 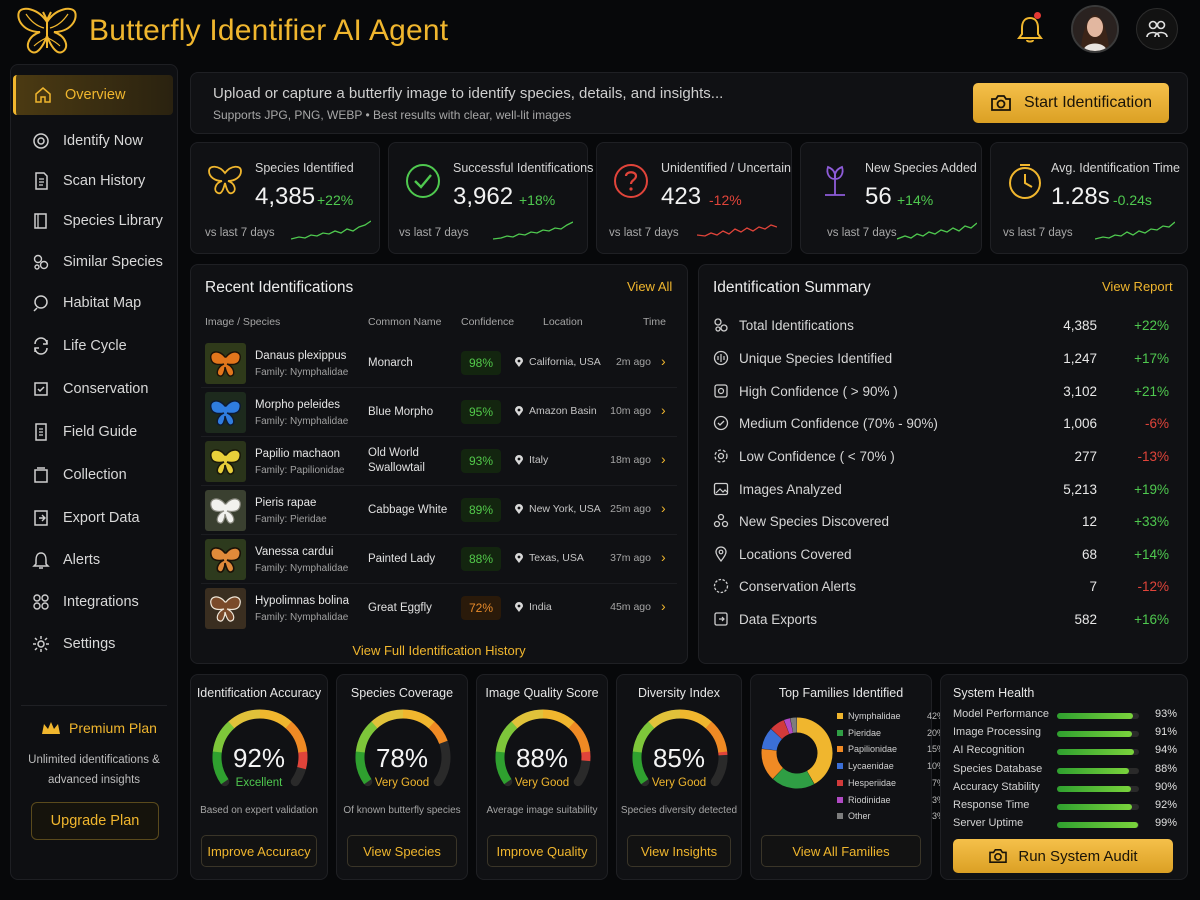 What do you see at coordinates (94, 221) in the screenshot?
I see `sidebar-item-species-library: Species Library` at bounding box center [94, 221].